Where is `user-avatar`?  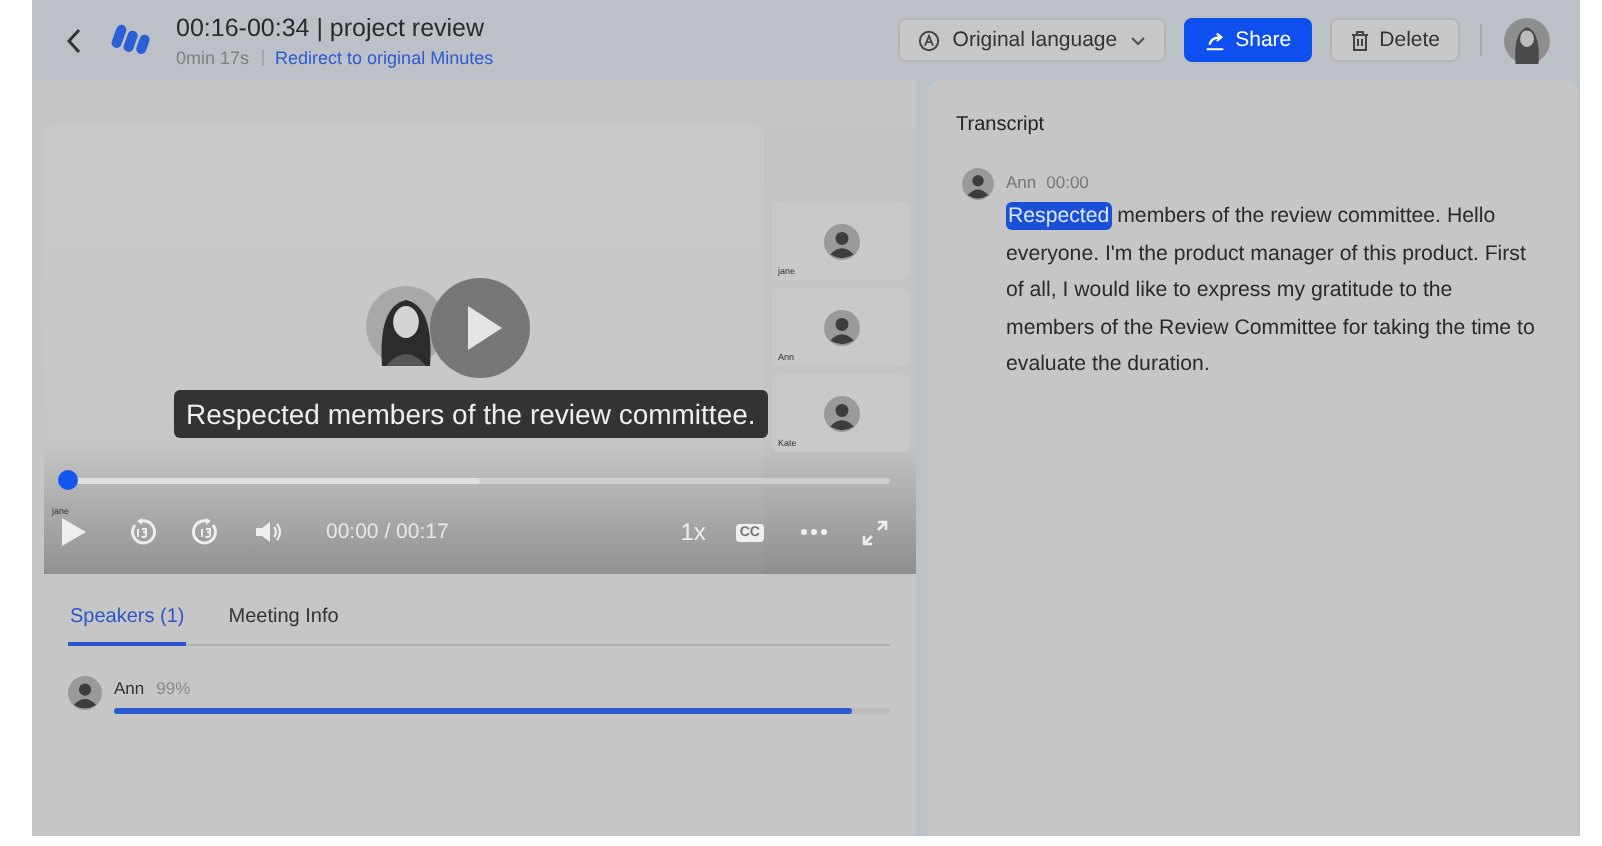
user-avatar is located at coordinates (1527, 40).